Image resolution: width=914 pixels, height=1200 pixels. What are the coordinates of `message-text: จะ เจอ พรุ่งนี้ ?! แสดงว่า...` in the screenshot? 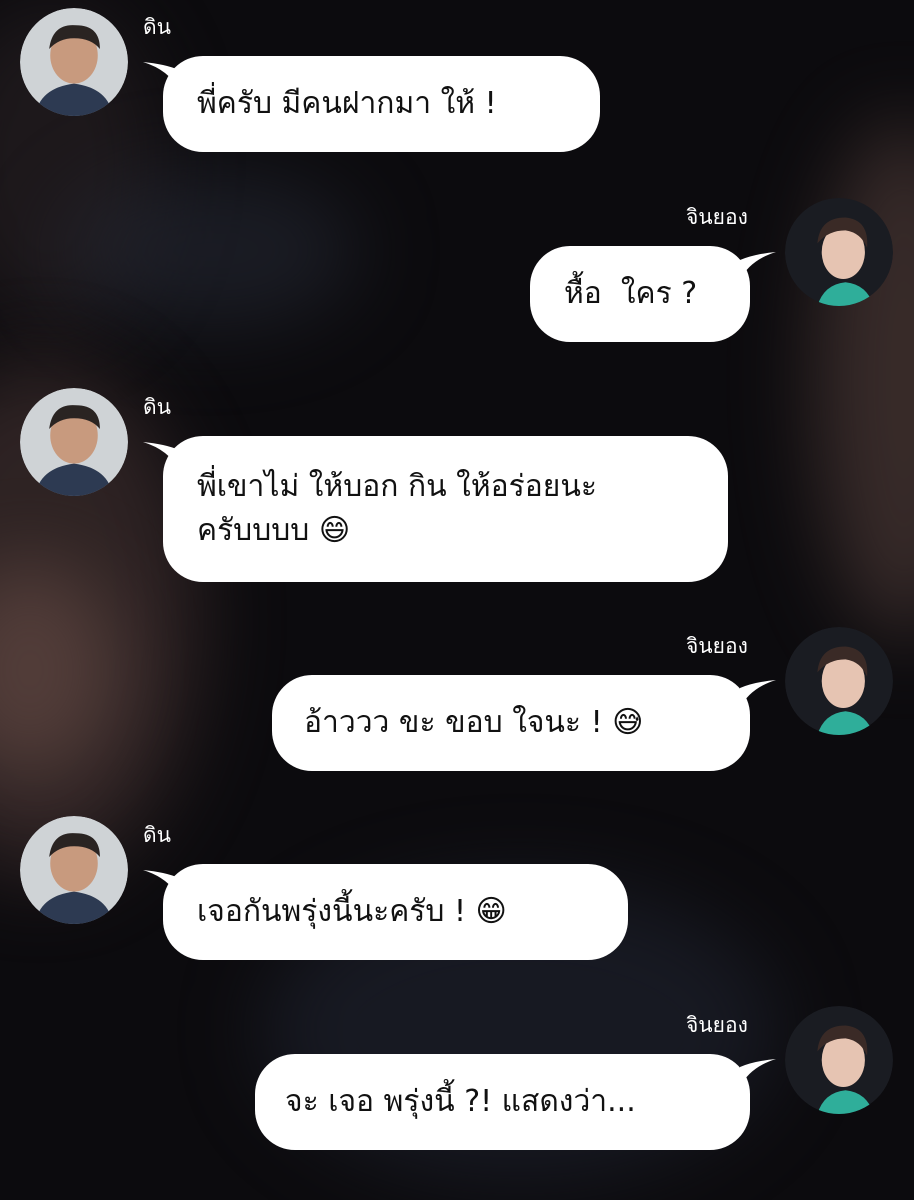 It's located at (460, 1101).